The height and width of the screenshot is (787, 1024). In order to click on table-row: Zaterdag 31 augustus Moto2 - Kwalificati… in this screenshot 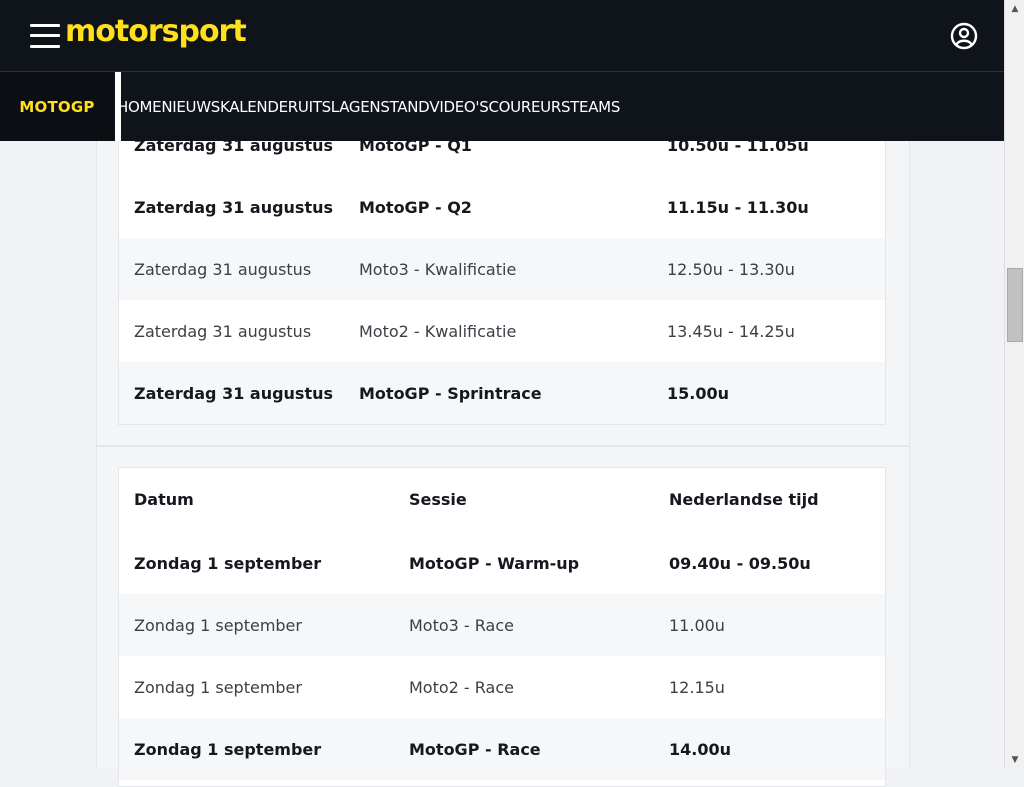, I will do `click(502, 331)`.